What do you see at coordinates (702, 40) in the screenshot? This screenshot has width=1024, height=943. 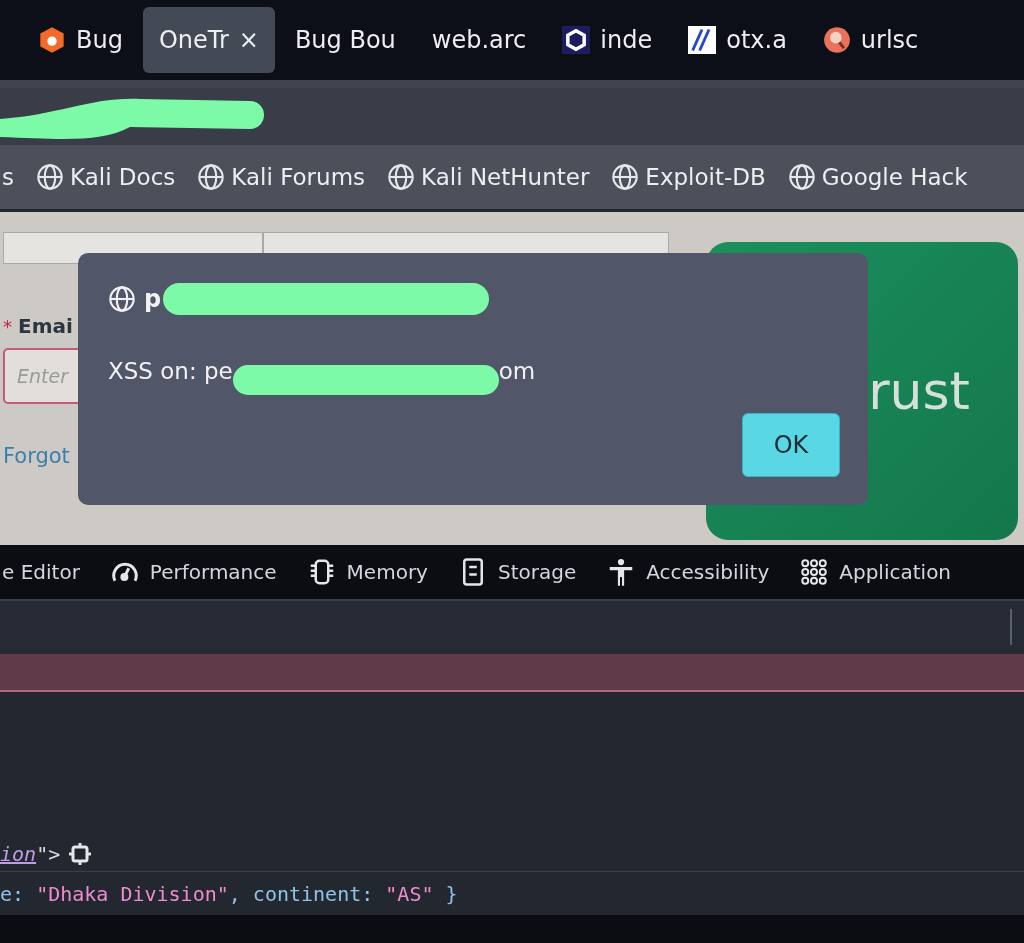 I see `slashes-icon` at bounding box center [702, 40].